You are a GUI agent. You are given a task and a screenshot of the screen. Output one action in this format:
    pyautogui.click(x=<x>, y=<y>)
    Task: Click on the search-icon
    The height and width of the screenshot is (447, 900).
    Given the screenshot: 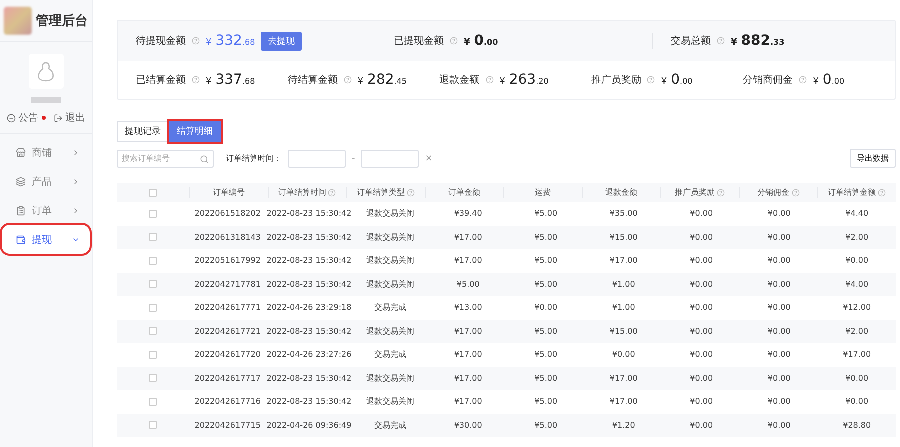 What is the action you would take?
    pyautogui.click(x=204, y=159)
    